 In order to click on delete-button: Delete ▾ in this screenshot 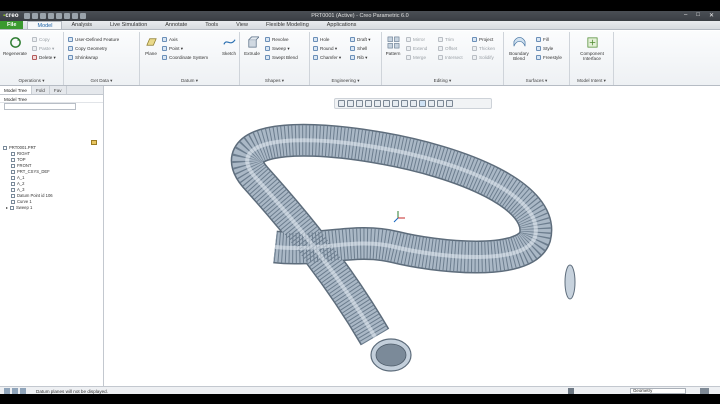, I will do `click(44, 57)`.